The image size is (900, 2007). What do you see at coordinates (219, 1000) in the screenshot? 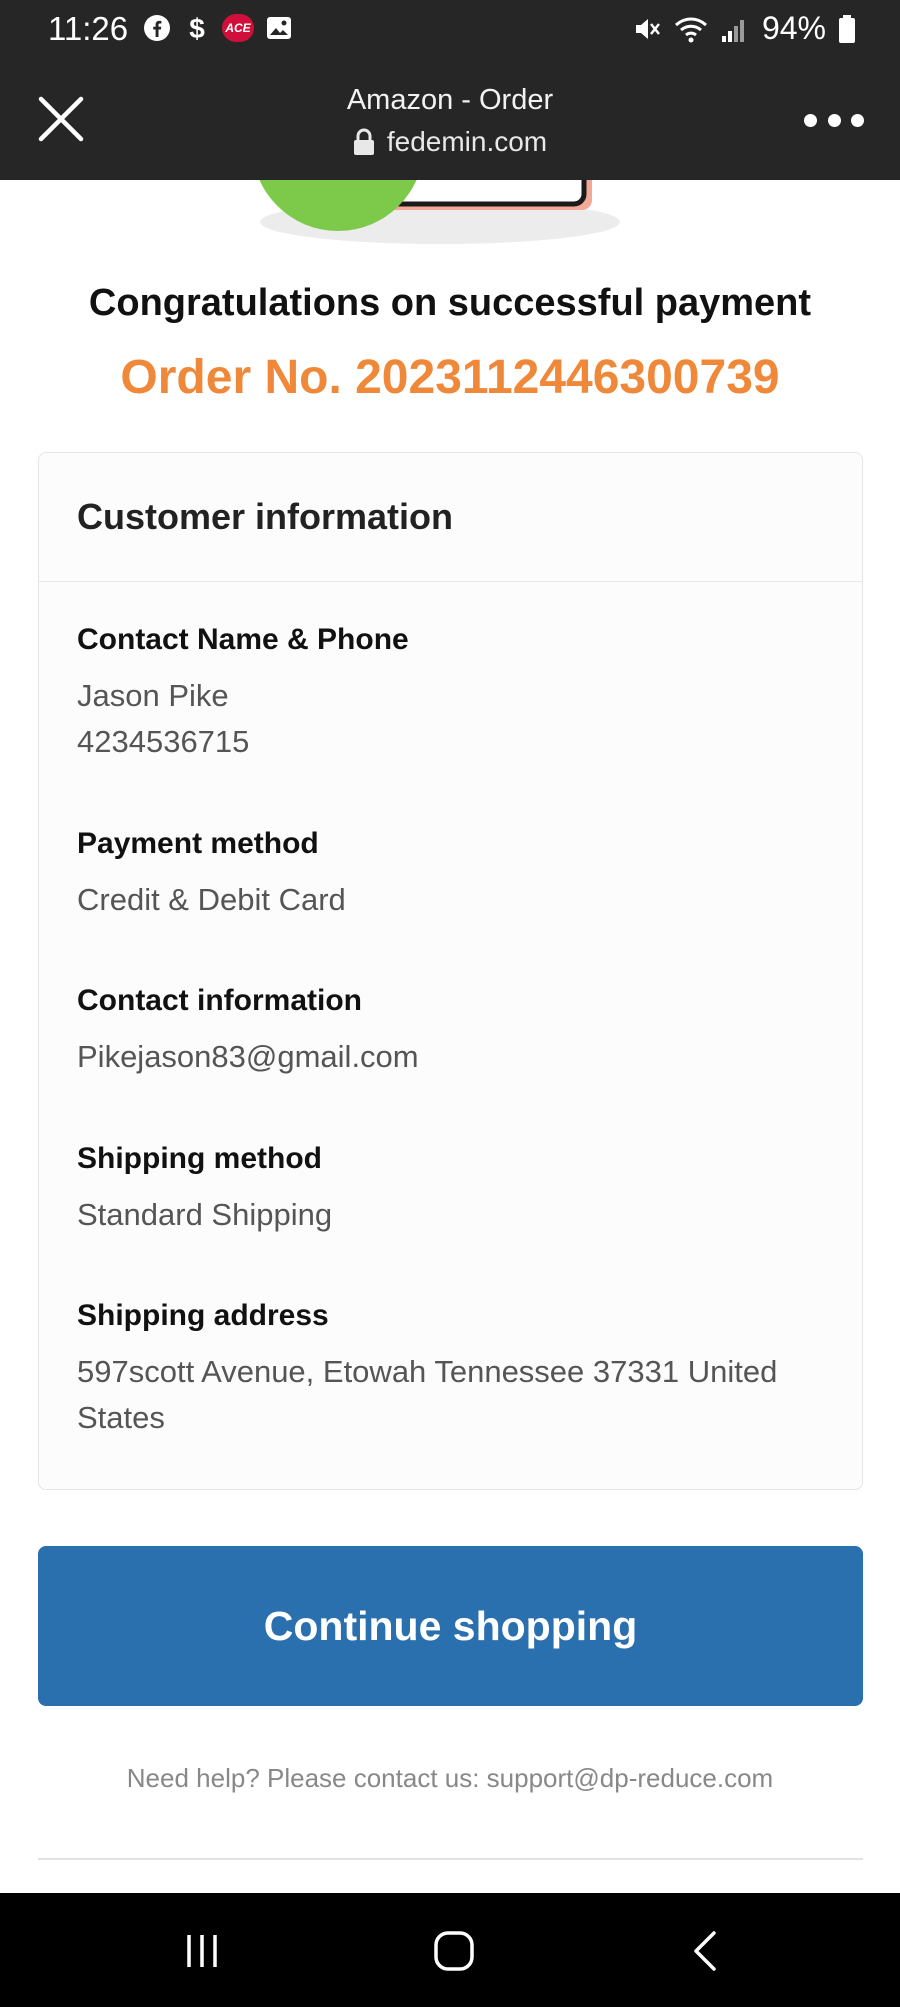
I see `field-label: Contact information` at bounding box center [219, 1000].